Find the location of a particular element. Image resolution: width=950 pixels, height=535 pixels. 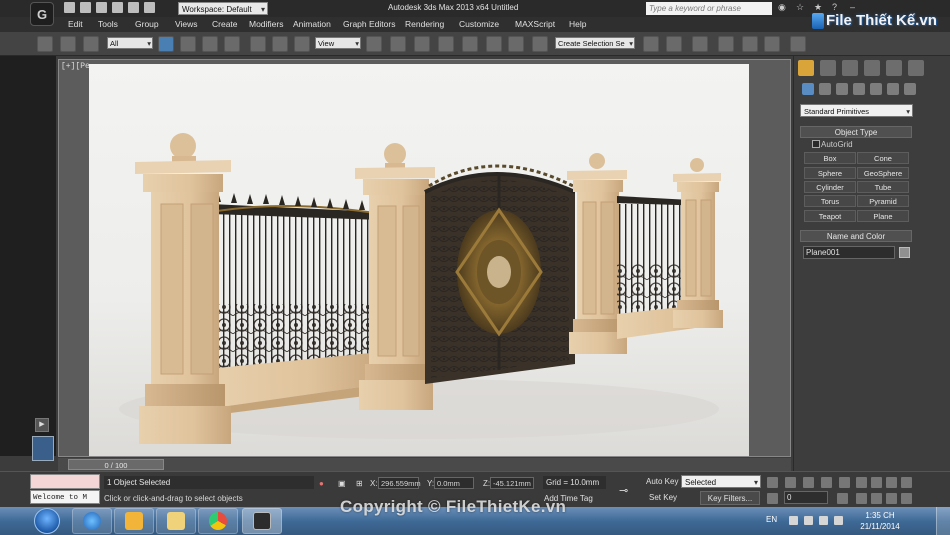

goto-start-icon is located at coordinates (772, 482).